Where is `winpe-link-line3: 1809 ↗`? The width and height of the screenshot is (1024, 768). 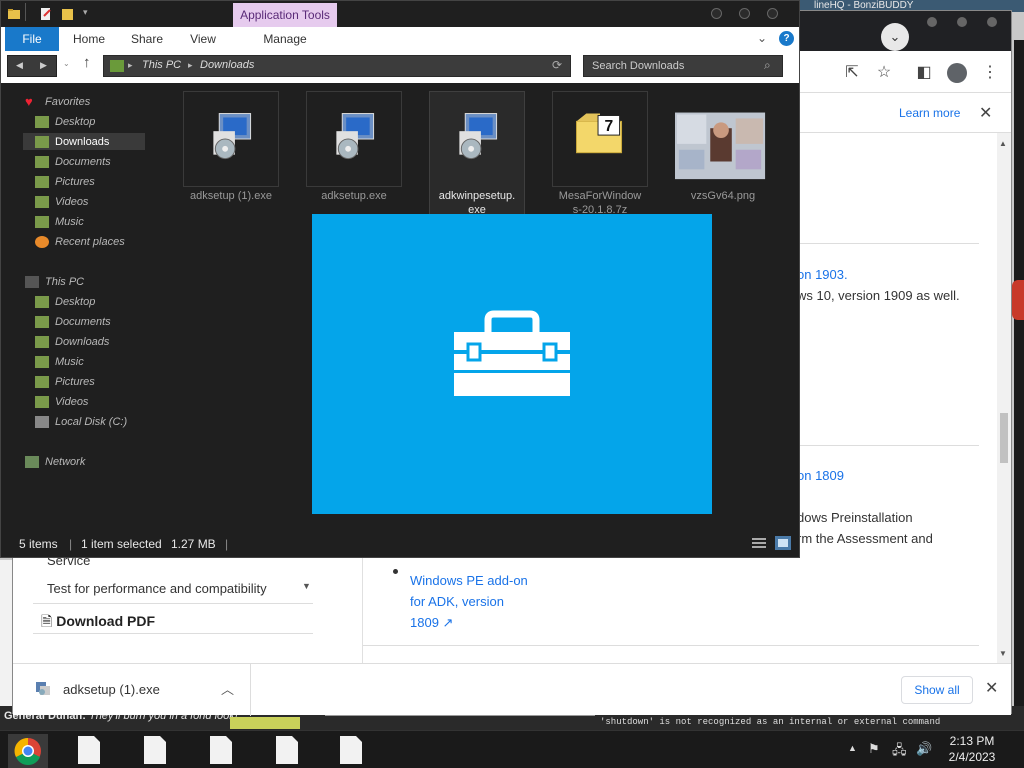 winpe-link-line3: 1809 ↗ is located at coordinates (431, 623).